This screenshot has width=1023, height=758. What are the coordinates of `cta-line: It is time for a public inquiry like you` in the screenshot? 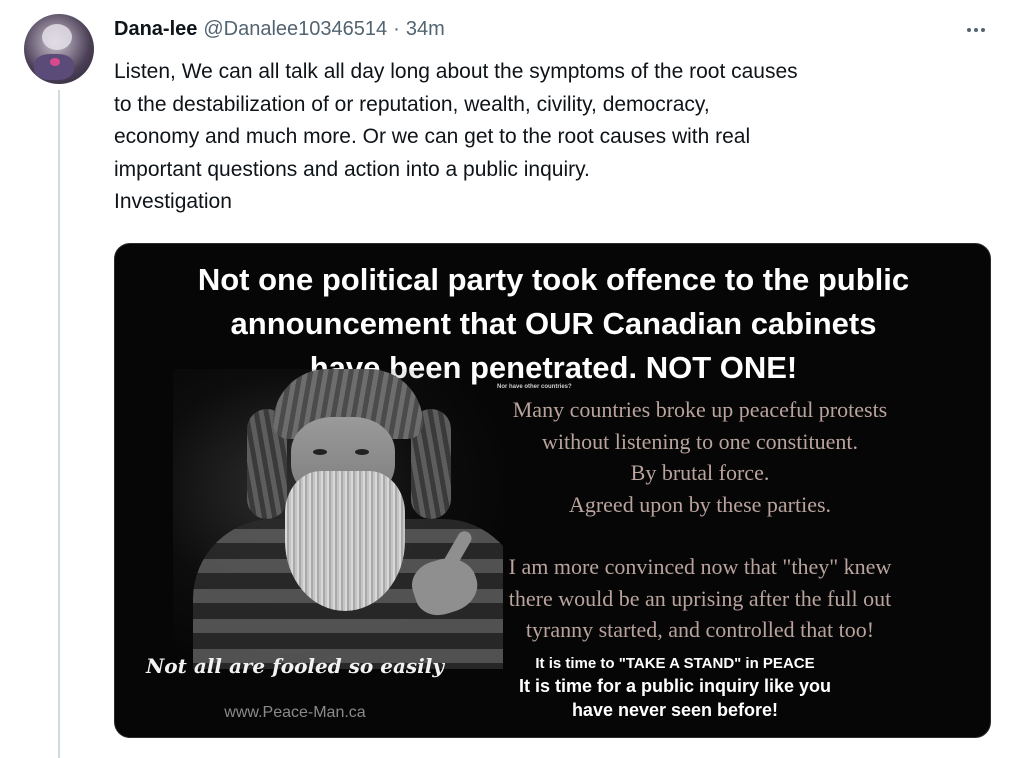 It's located at (675, 686).